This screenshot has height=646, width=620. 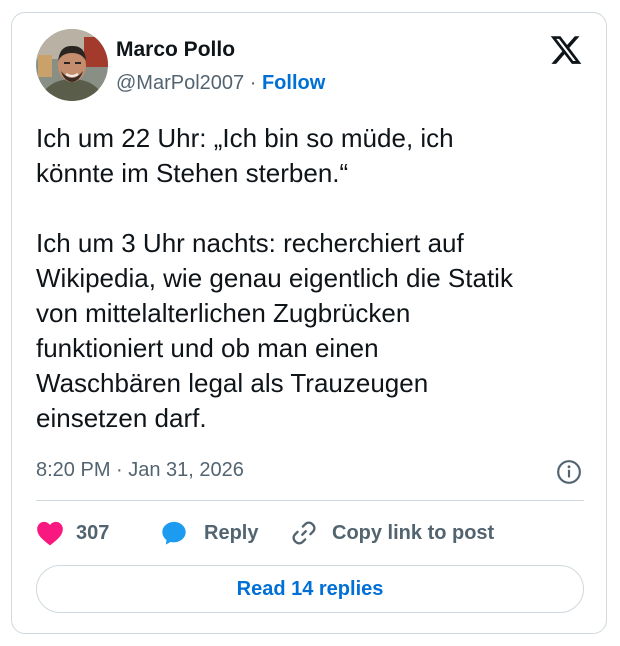 I want to click on info-icon, so click(x=569, y=472).